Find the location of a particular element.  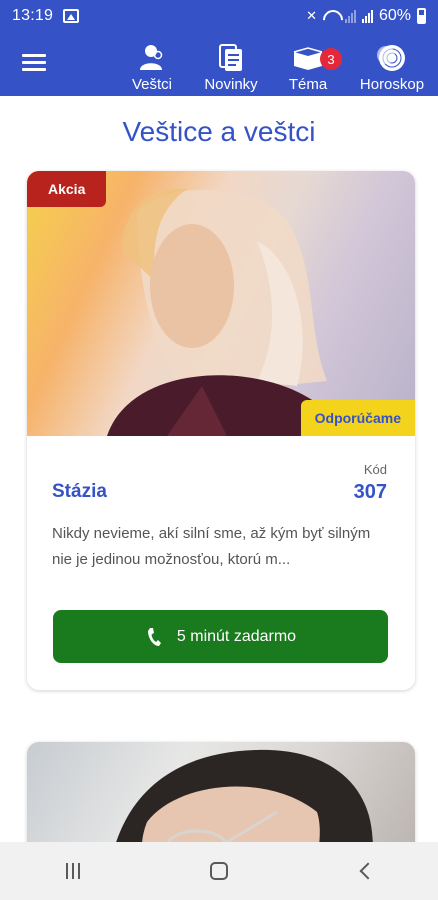

nav-vestci: Veštci is located at coordinates (152, 64).